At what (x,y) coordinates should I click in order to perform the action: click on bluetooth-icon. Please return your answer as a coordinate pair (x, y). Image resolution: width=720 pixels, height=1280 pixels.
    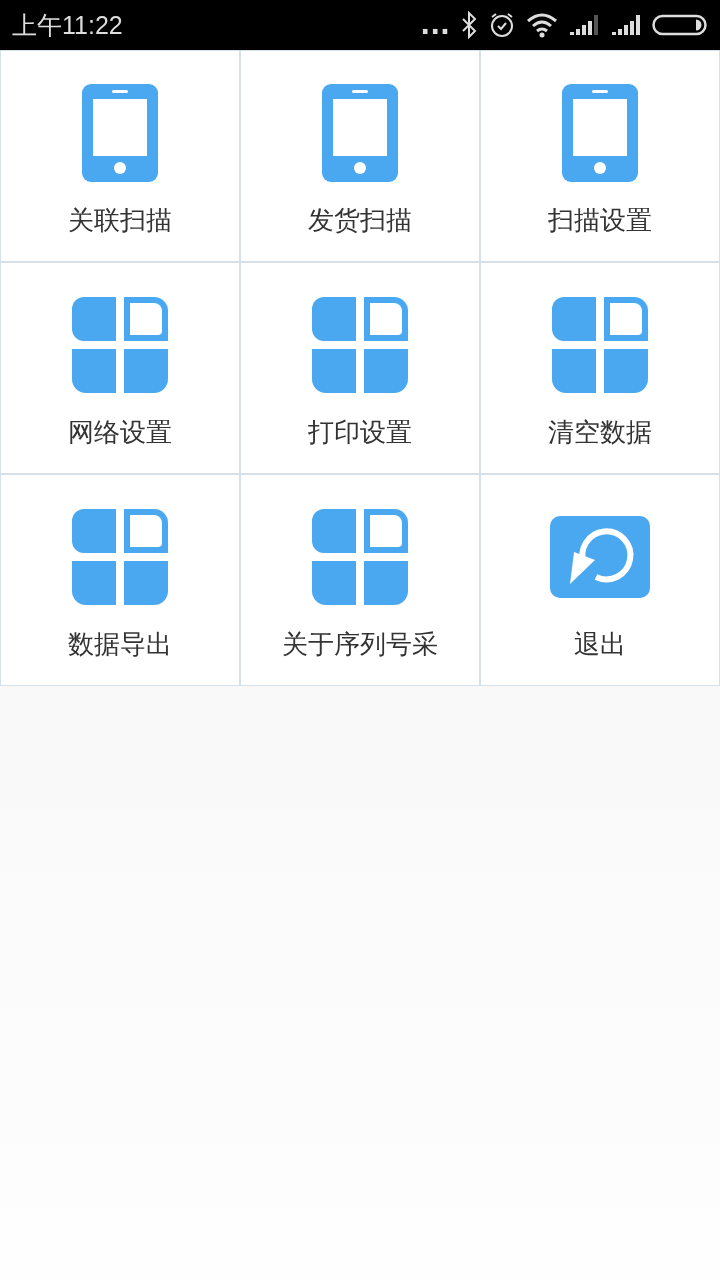
    Looking at the image, I should click on (469, 25).